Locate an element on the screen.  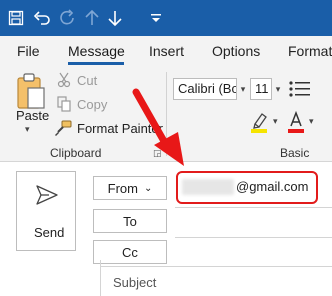
paste-button: Paste is located at coordinates (32, 115).